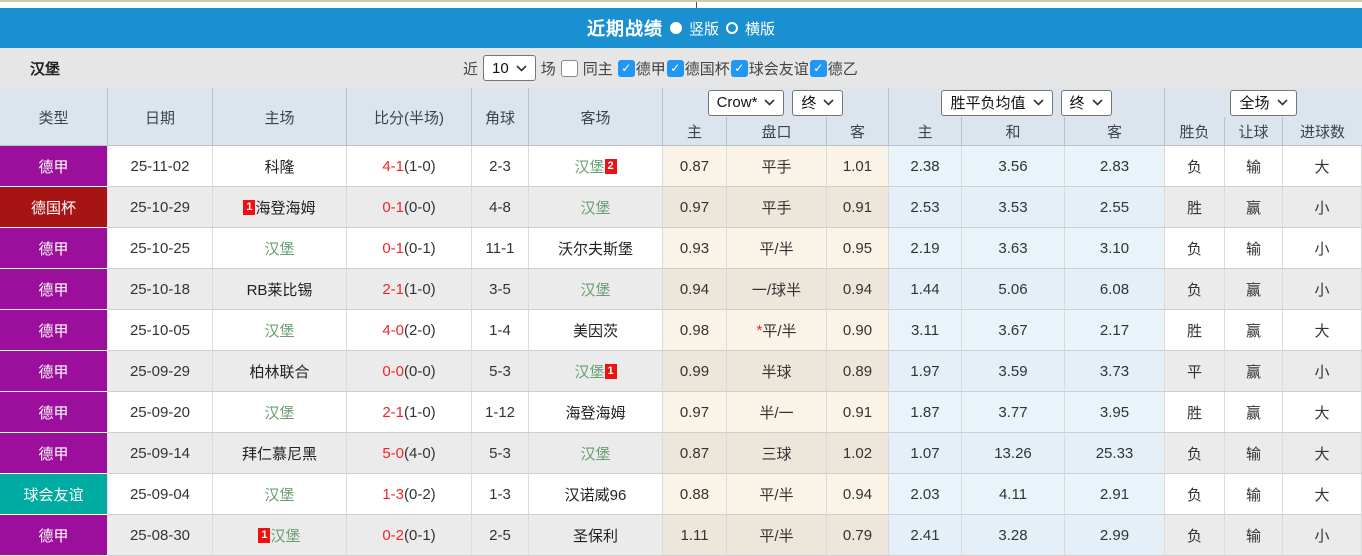 The height and width of the screenshot is (556, 1362). Describe the element at coordinates (760, 28) in the screenshot. I see `layout-radio-horizontal-label: 横版` at that location.